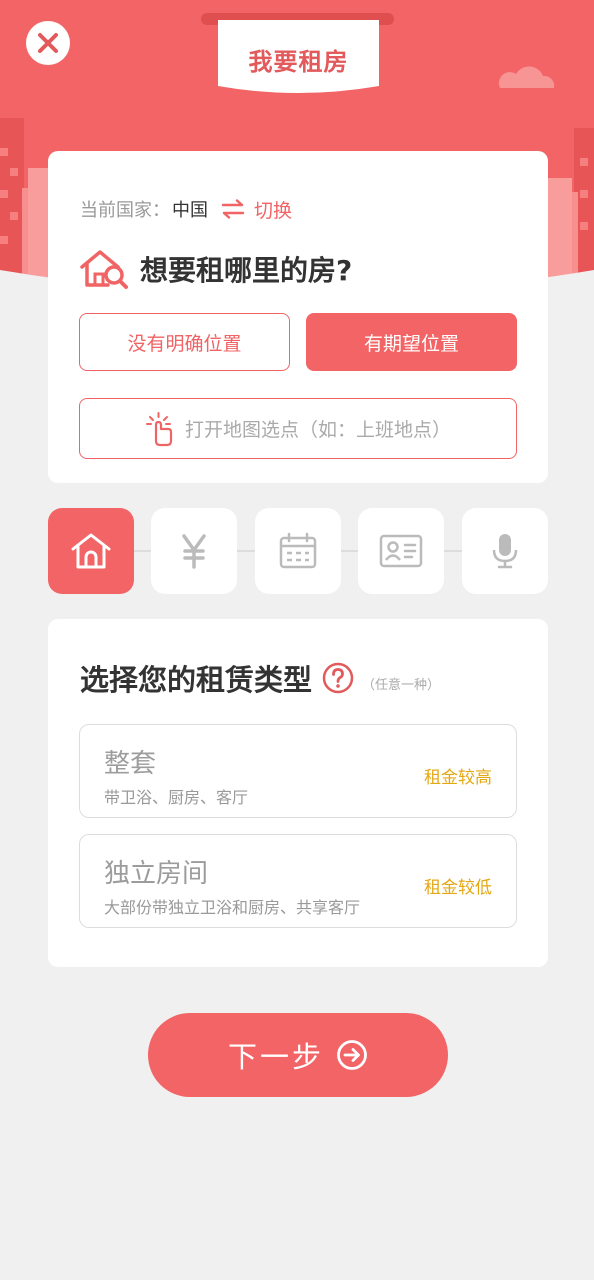 The width and height of the screenshot is (594, 1280). I want to click on option-price-tag: 租金较高, so click(458, 778).